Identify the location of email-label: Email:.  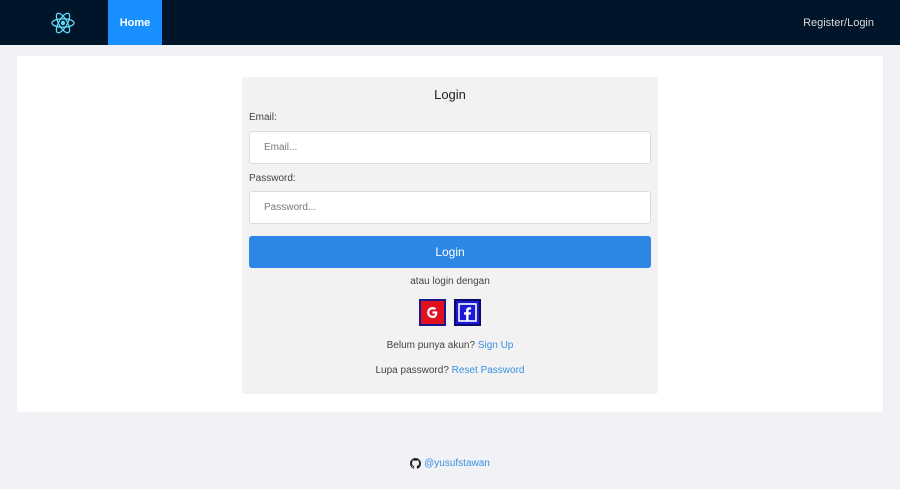
(263, 117).